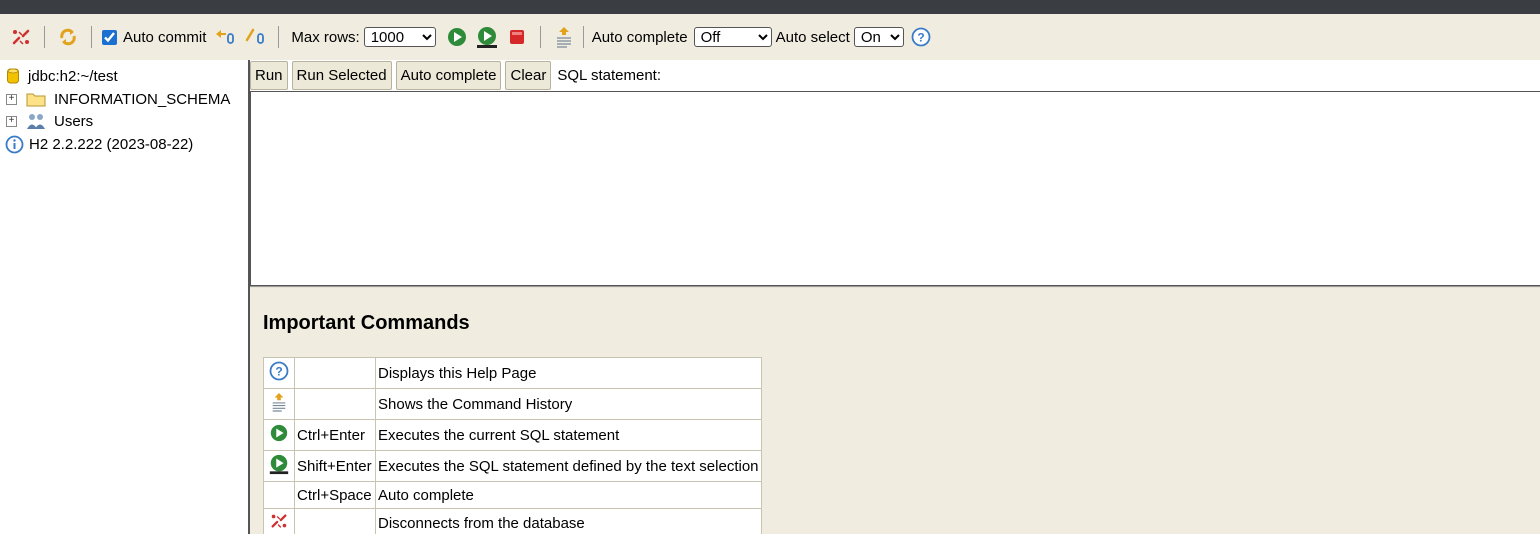  What do you see at coordinates (568, 435) in the screenshot?
I see `help-cell-desc: Executes the current SQL statement` at bounding box center [568, 435].